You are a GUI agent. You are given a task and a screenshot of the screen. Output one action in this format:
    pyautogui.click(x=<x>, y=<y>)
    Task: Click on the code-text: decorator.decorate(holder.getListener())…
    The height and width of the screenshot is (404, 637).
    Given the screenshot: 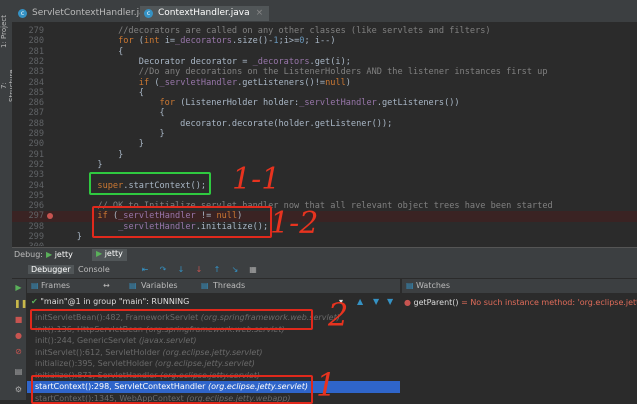 What is the action you would take?
    pyautogui.click(x=224, y=124)
    